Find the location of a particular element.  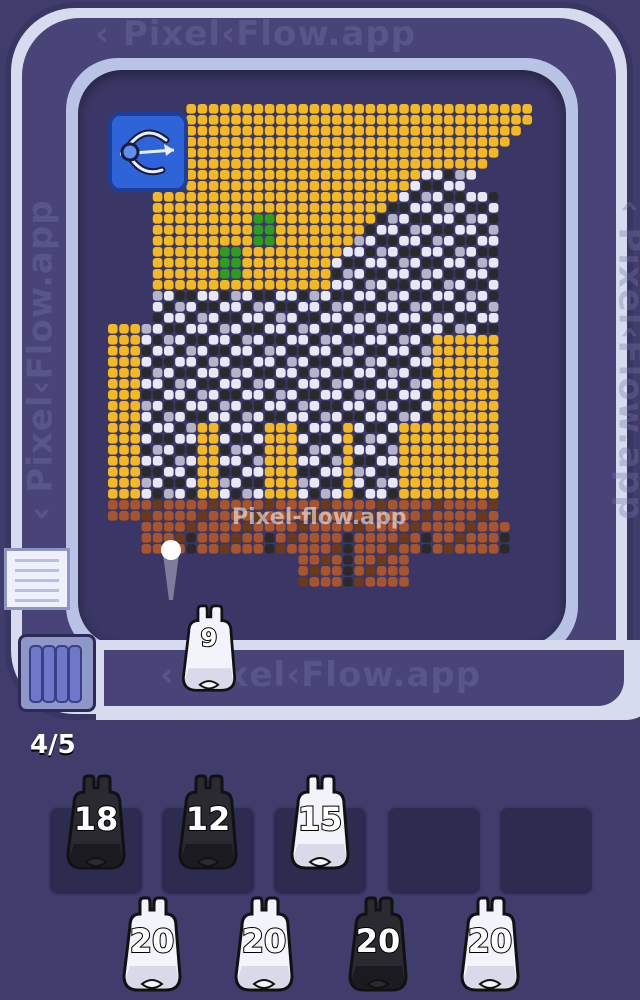

waiting-bag-black: 20 is located at coordinates (378, 945).